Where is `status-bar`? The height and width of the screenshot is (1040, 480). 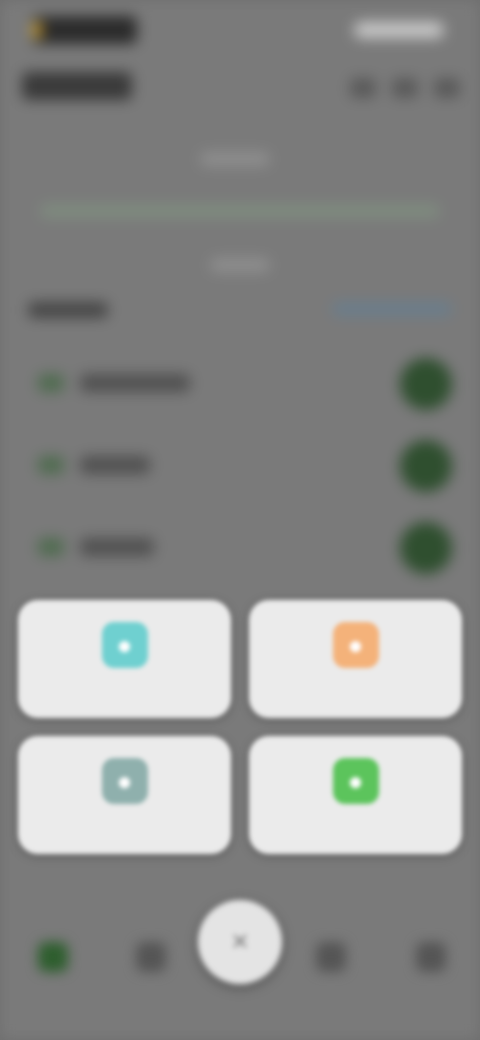
status-bar is located at coordinates (240, 30).